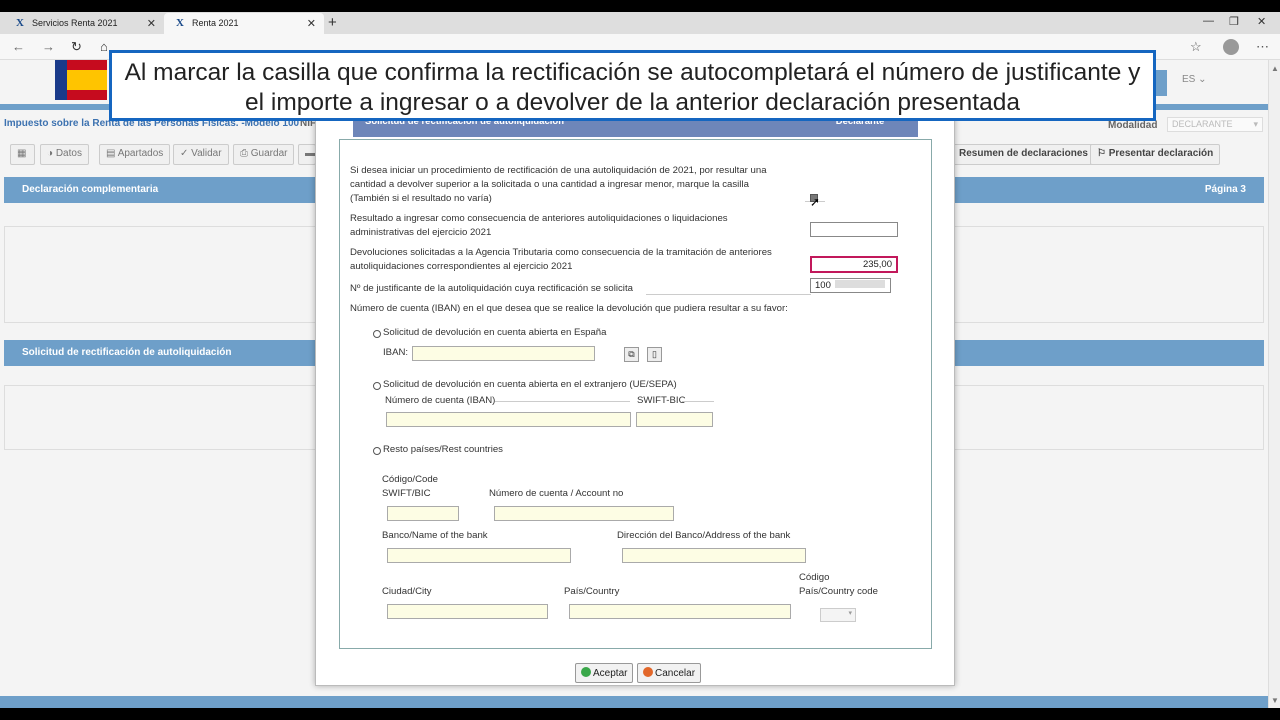 This screenshot has width=1280, height=720. Describe the element at coordinates (680, 611) in the screenshot. I see `pais-field` at that location.